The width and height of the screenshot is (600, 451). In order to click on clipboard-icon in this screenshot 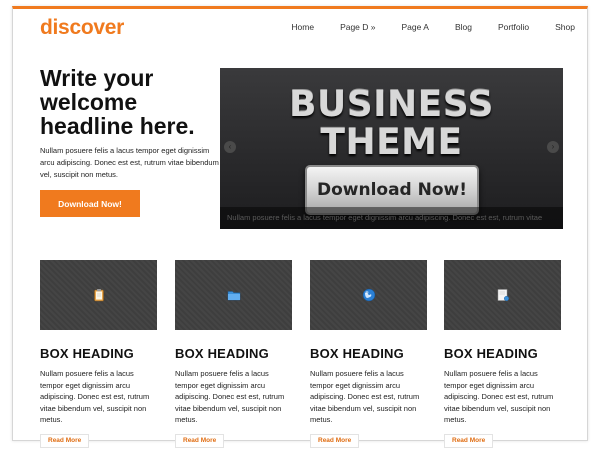, I will do `click(98, 295)`.